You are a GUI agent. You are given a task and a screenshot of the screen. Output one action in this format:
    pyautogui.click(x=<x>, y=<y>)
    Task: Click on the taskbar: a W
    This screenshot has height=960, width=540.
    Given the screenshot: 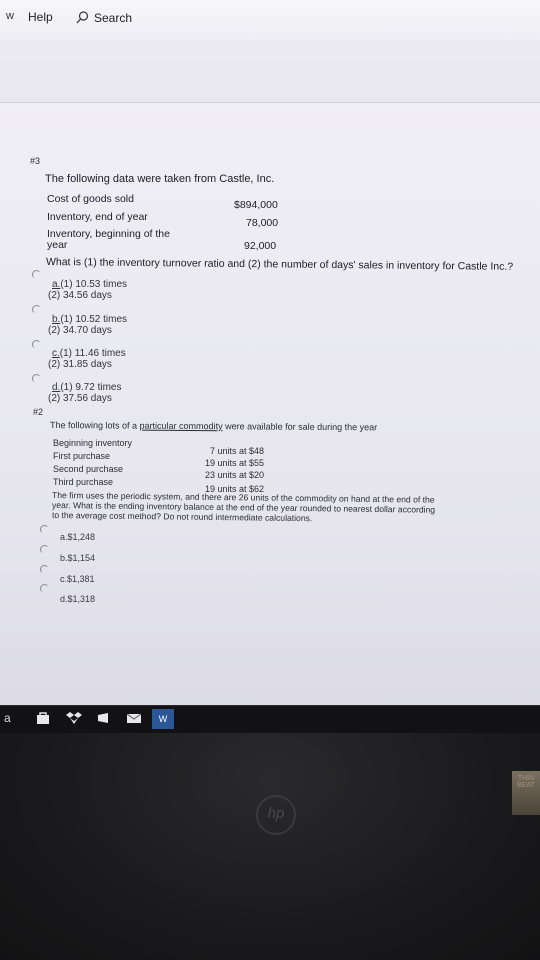 What is the action you would take?
    pyautogui.click(x=270, y=719)
    